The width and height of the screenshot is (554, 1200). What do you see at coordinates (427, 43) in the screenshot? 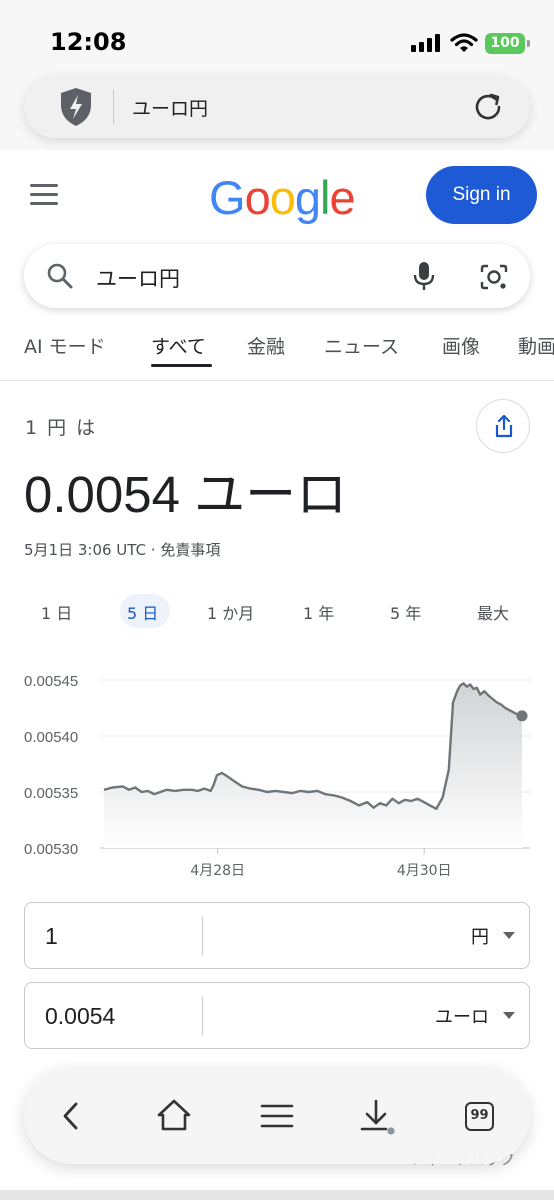
I see `signal-icon` at bounding box center [427, 43].